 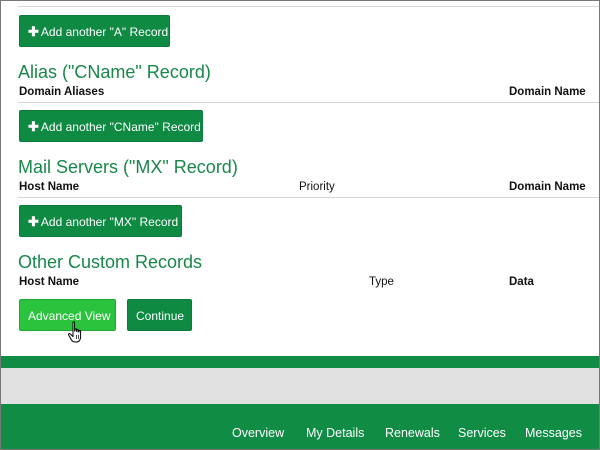 What do you see at coordinates (128, 167) in the screenshot?
I see `mx-section-title: Mail Servers ("MX" Record)` at bounding box center [128, 167].